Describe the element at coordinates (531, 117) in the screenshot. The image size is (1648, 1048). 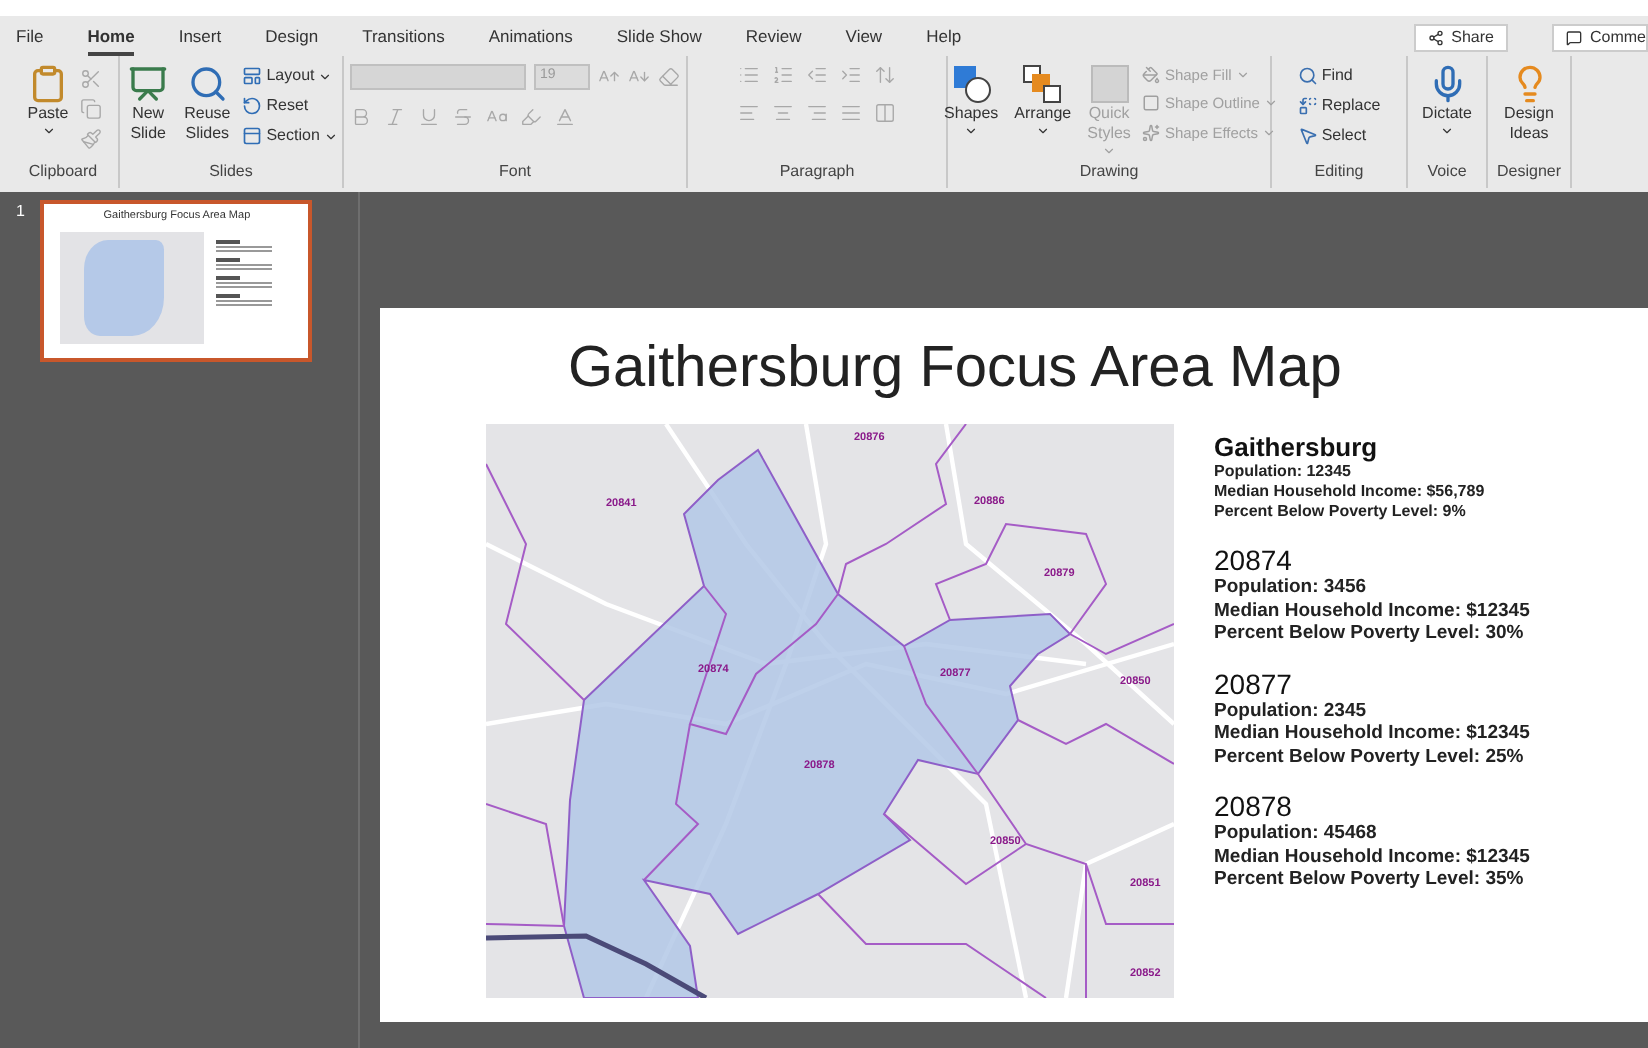
I see `highlighter-icon` at that location.